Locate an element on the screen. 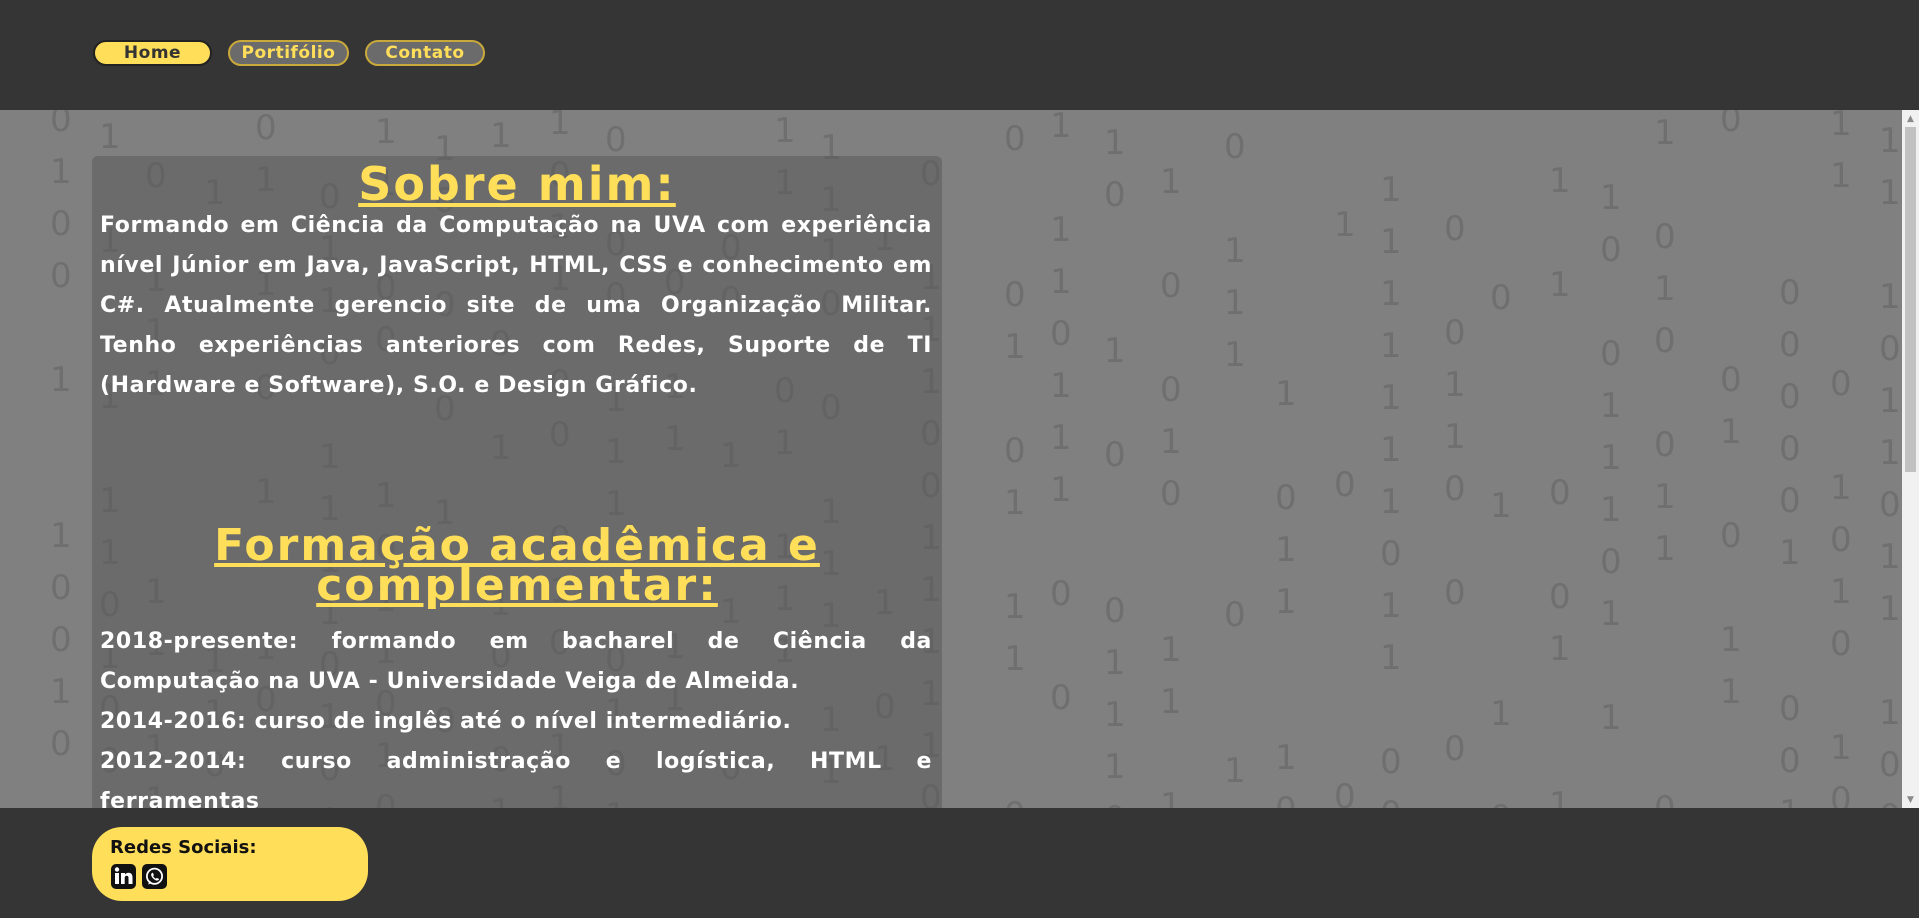 This screenshot has height=918, width=1919. nav-portfolio-button: Portifólio is located at coordinates (288, 53).